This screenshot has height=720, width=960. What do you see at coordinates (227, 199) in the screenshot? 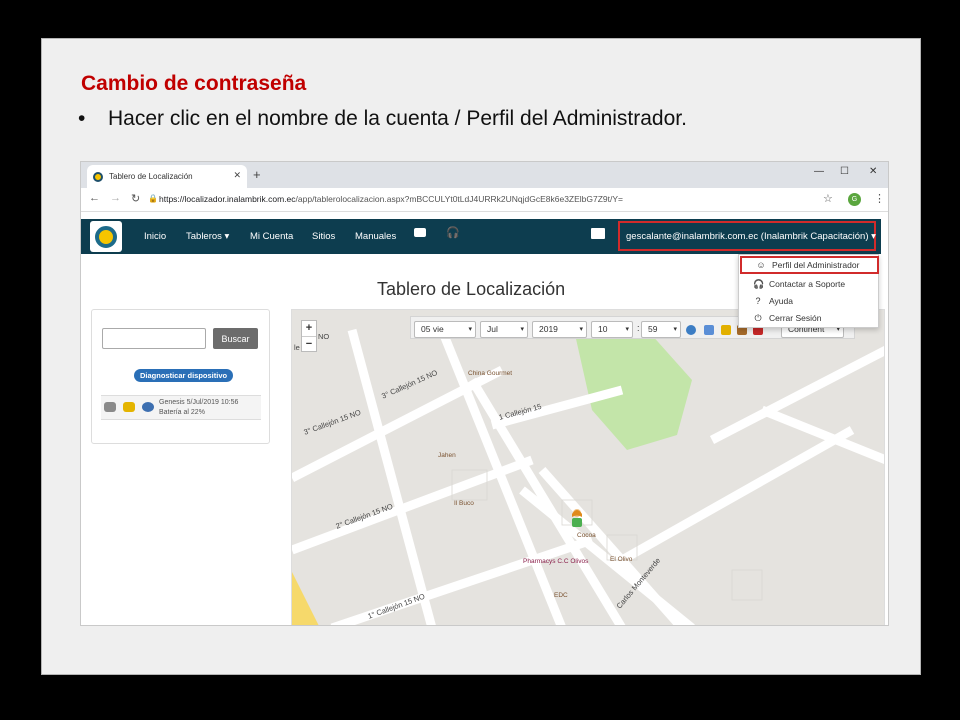
I see `url-host: https://localizador.inalambrik.com.ec` at bounding box center [227, 199].